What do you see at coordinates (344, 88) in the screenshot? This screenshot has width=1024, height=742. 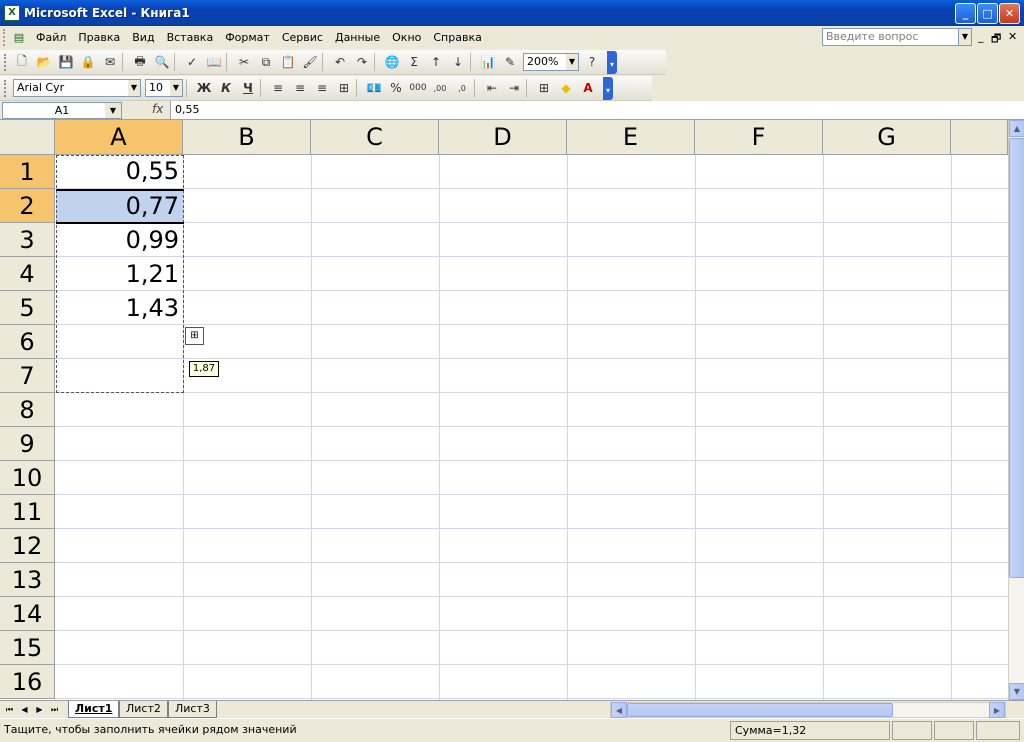 I see `merge-center-icon: ⊞` at bounding box center [344, 88].